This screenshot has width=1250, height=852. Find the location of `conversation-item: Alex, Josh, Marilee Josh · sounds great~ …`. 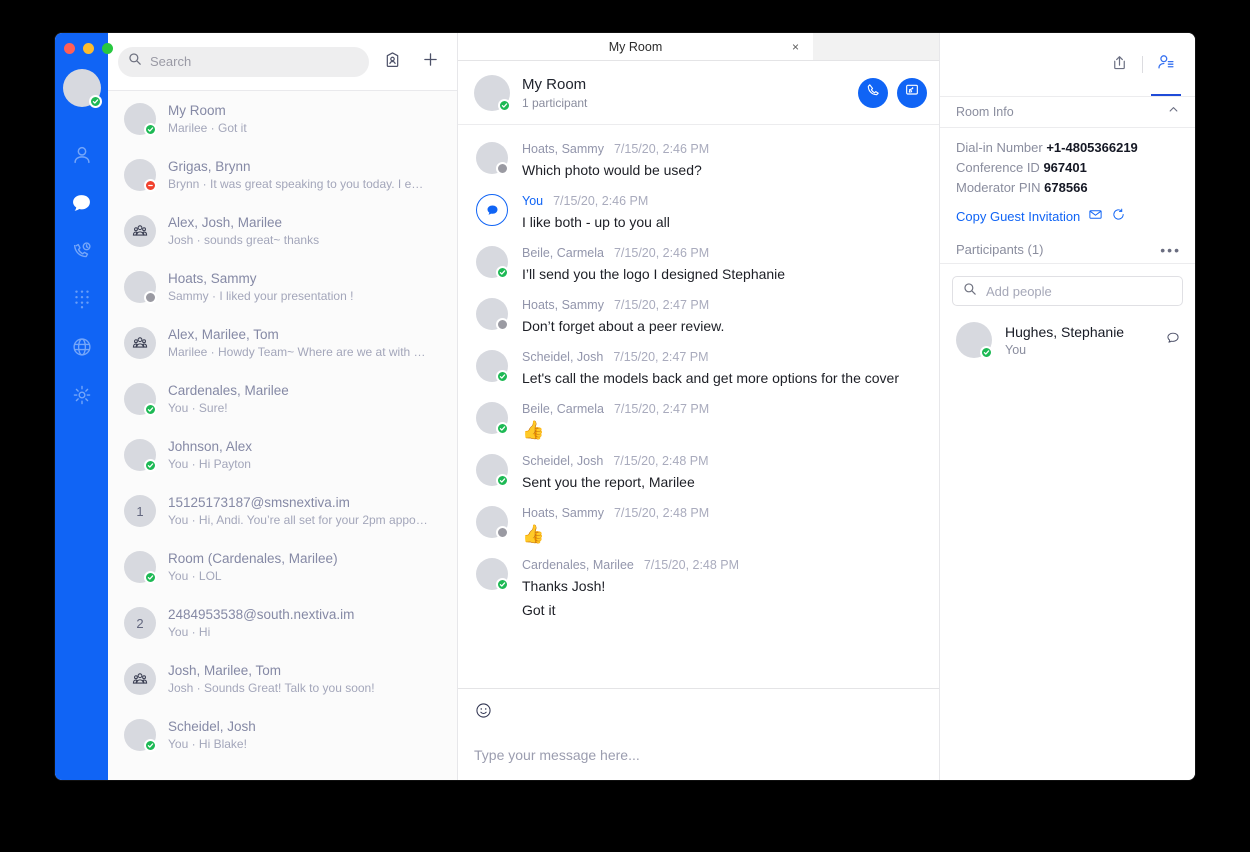

conversation-item: Alex, Josh, Marilee Josh · sounds great~ … is located at coordinates (282, 231).